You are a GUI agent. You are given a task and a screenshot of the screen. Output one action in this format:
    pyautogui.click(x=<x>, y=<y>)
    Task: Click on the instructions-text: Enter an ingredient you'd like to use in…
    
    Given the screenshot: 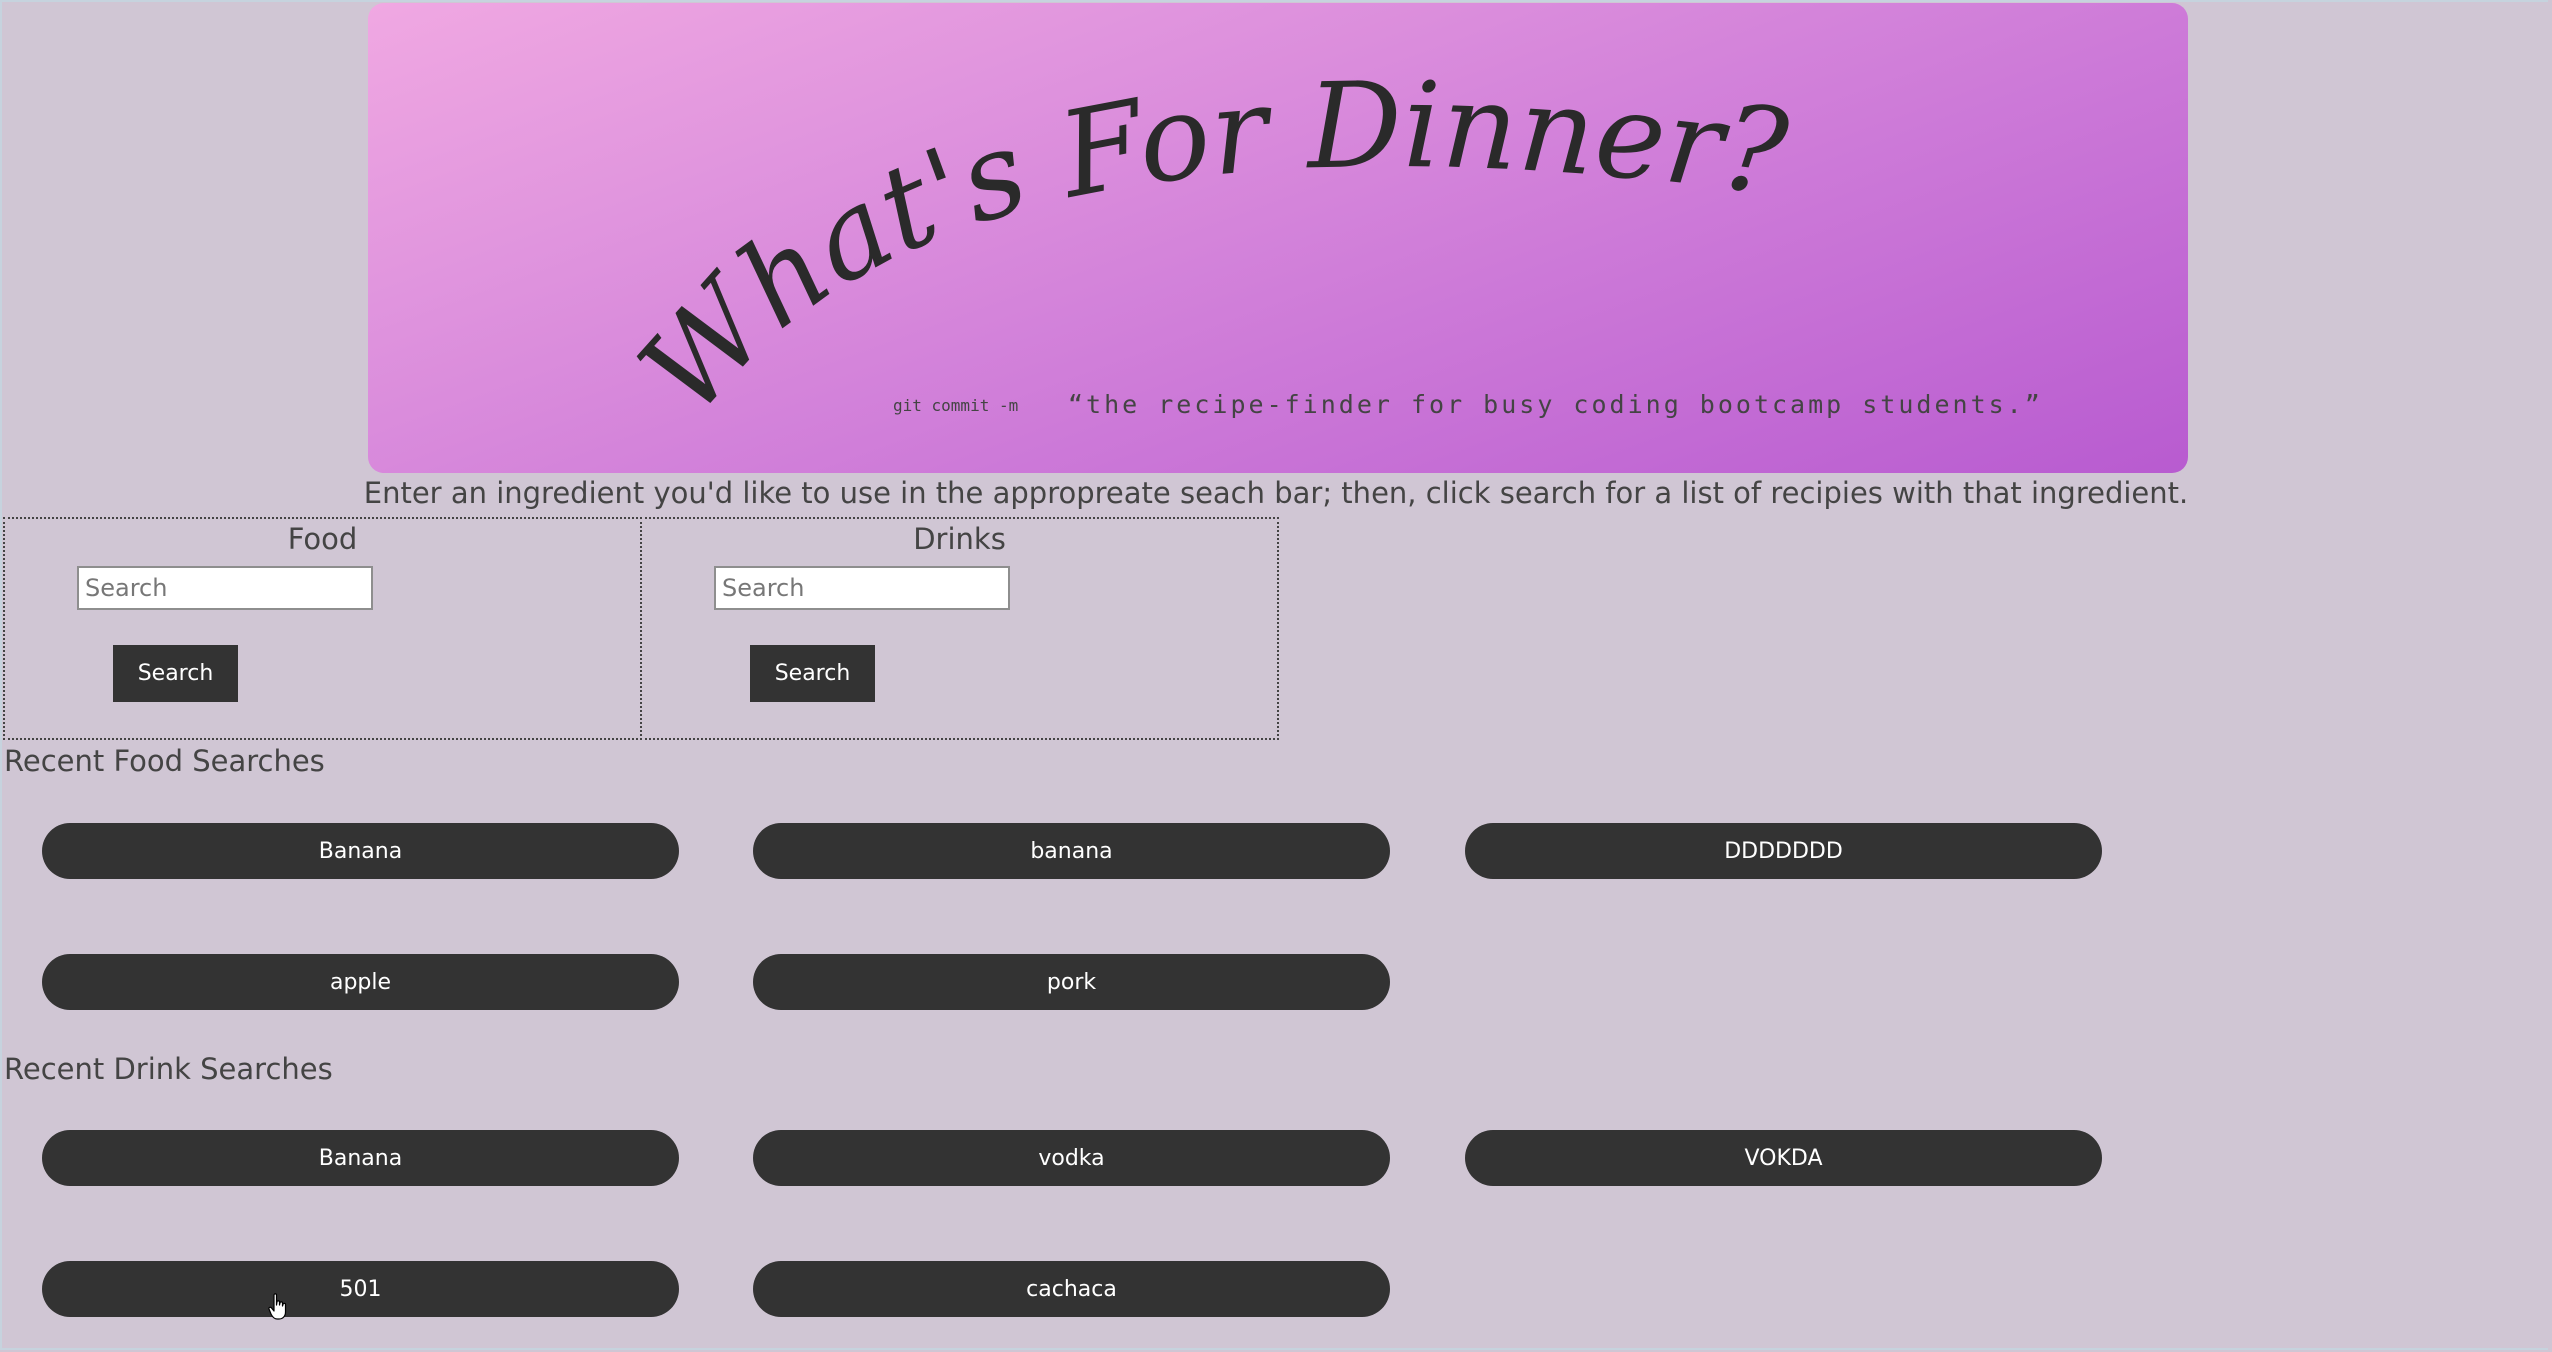 What is the action you would take?
    pyautogui.click(x=1276, y=493)
    